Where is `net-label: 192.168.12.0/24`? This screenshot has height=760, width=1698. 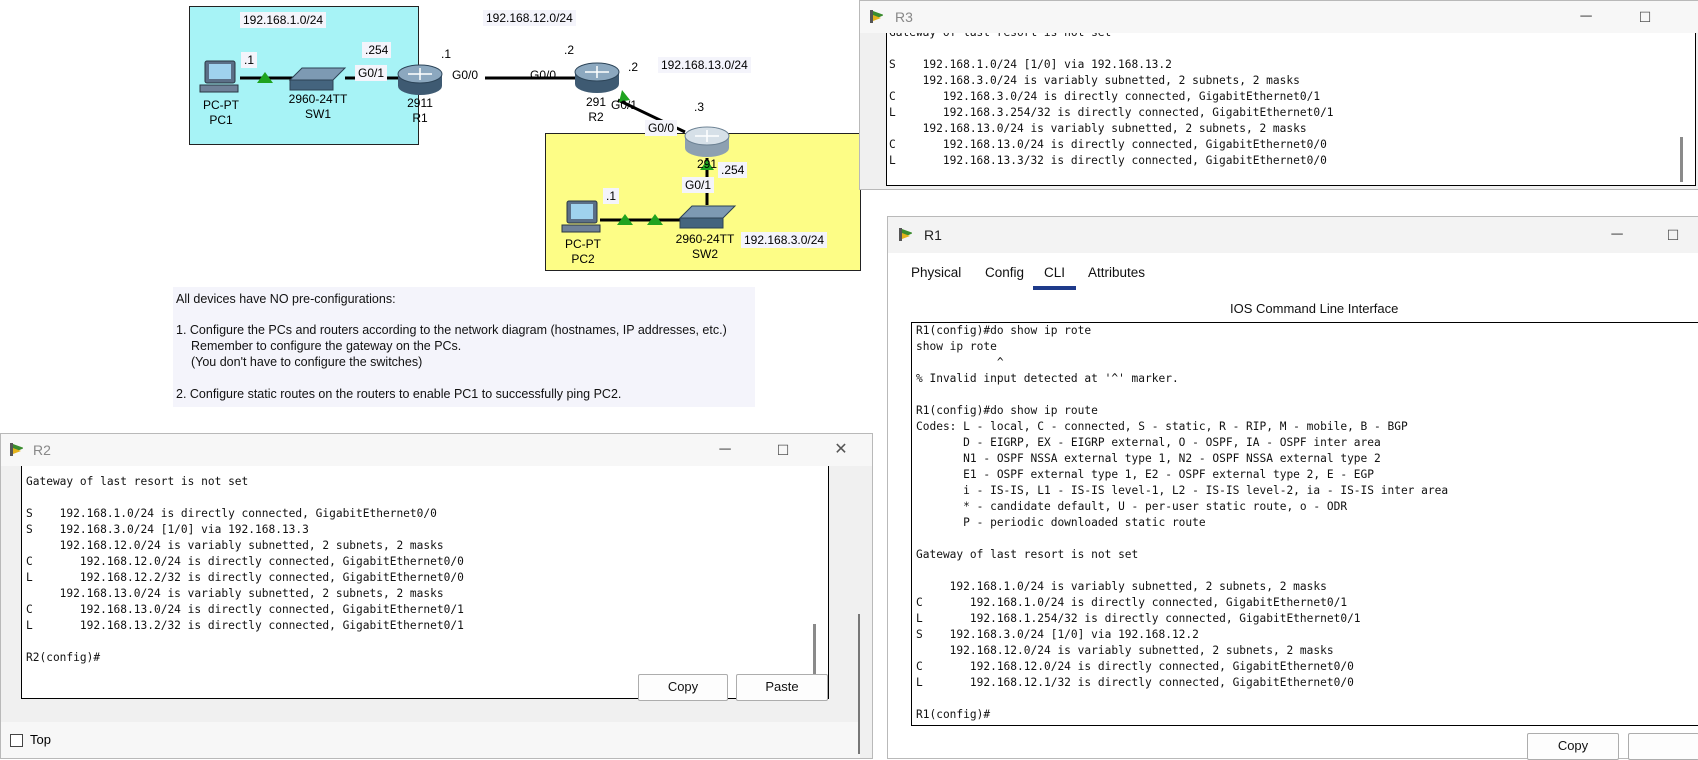 net-label: 192.168.12.0/24 is located at coordinates (529, 18).